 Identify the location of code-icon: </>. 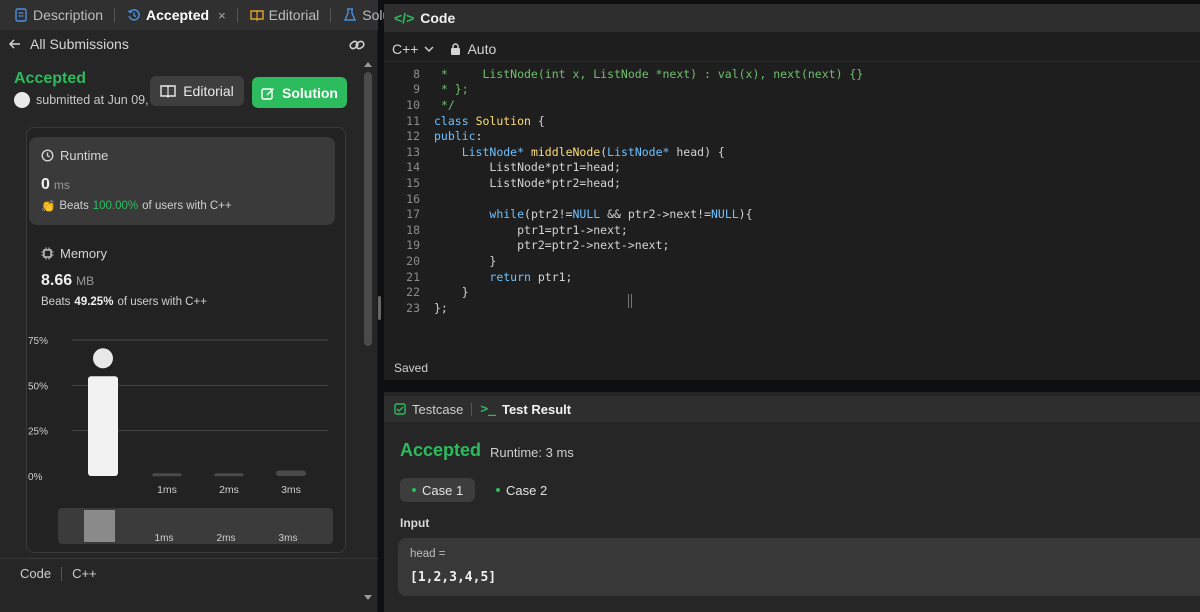
(404, 18).